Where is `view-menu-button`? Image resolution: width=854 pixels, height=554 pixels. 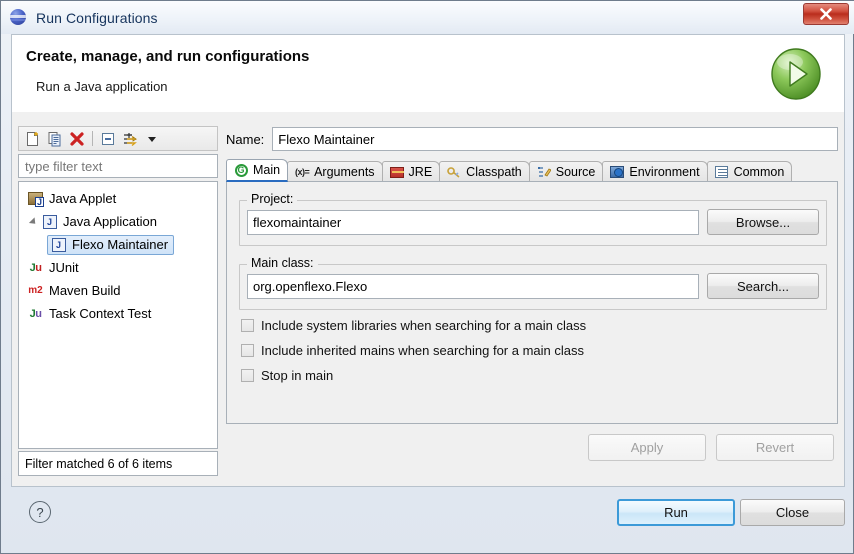 view-menu-button is located at coordinates (152, 138).